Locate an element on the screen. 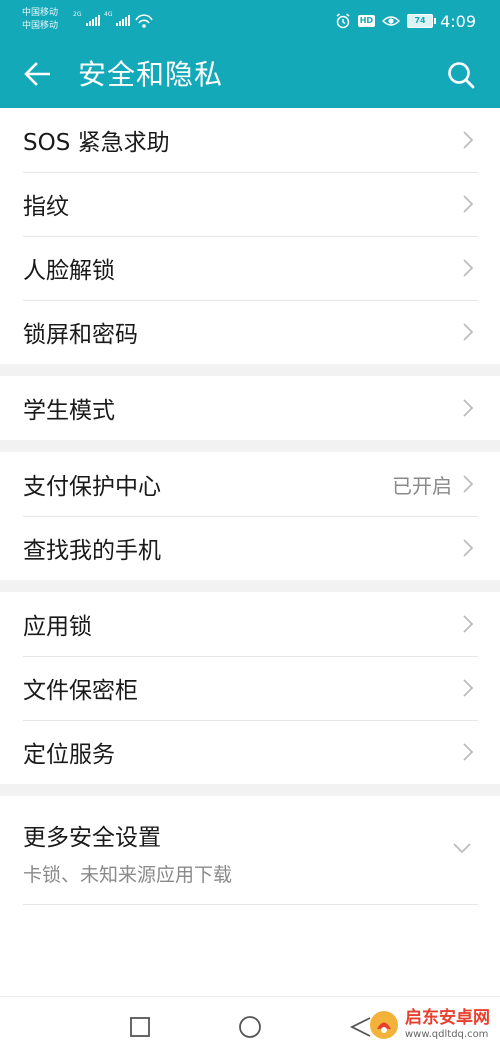  settings-item-file-safe: 文件保密柜 is located at coordinates (250, 688).